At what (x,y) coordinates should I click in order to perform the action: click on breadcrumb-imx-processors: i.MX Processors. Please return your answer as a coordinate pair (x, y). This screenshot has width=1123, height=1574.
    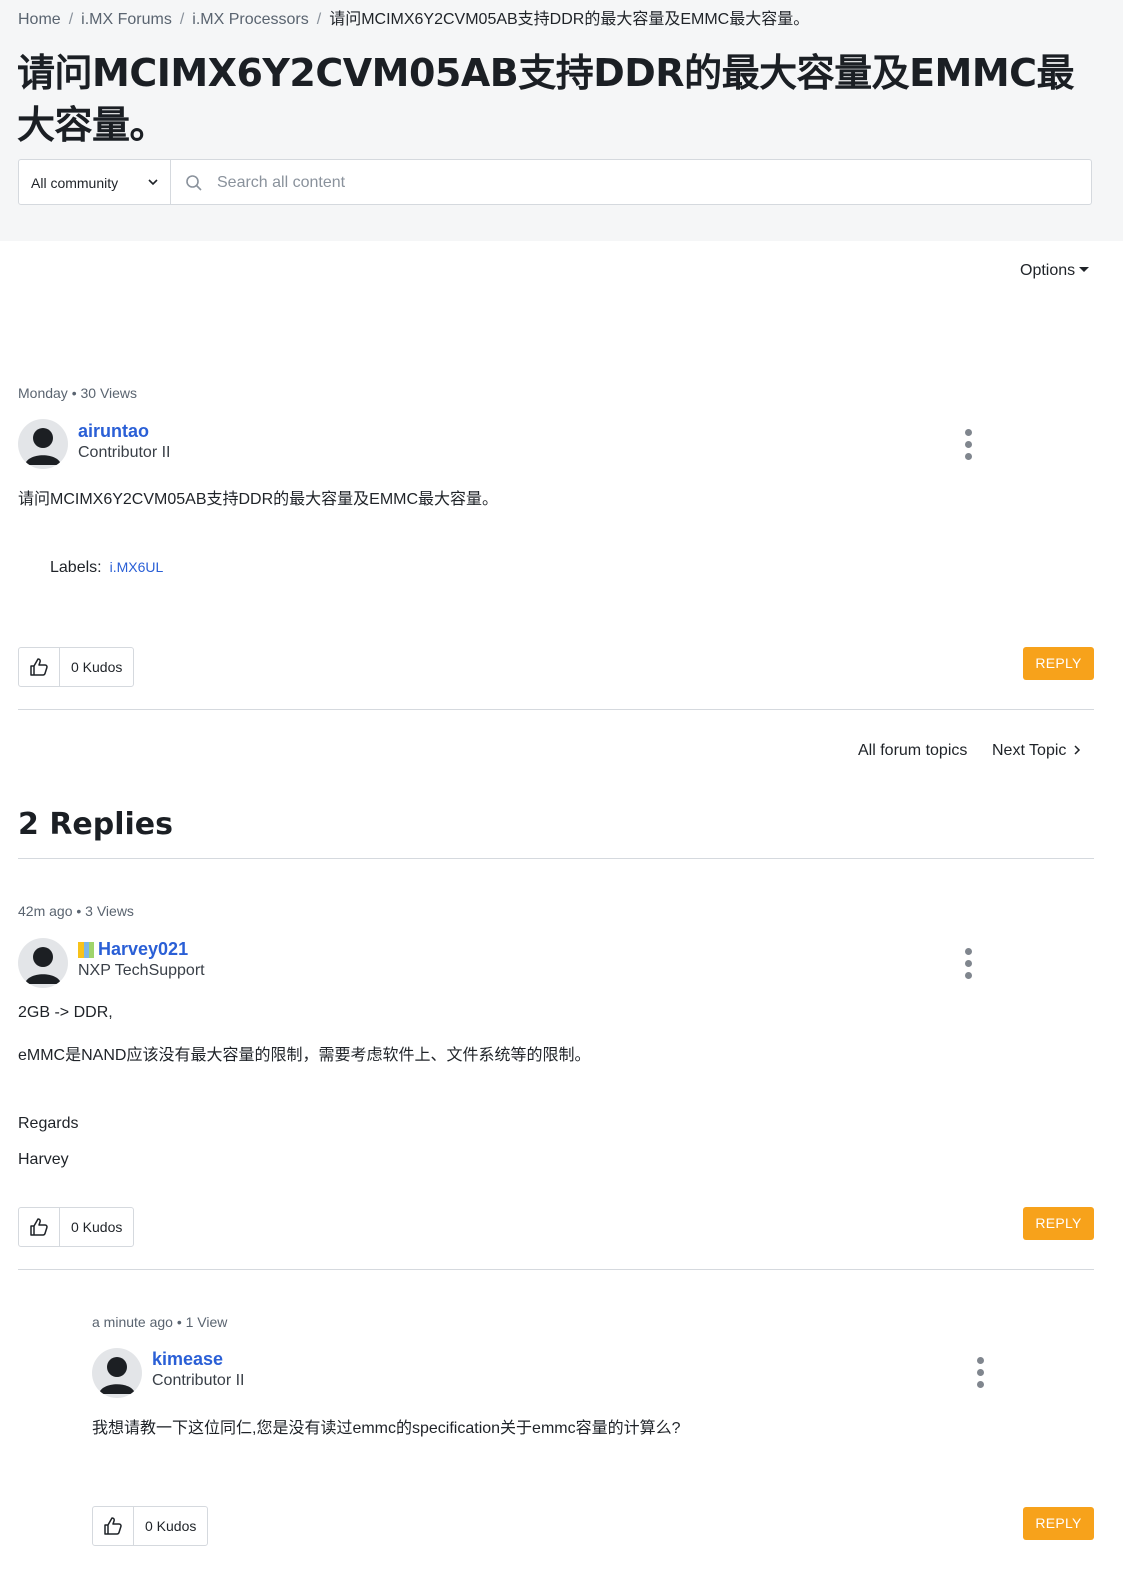
    Looking at the image, I should click on (250, 19).